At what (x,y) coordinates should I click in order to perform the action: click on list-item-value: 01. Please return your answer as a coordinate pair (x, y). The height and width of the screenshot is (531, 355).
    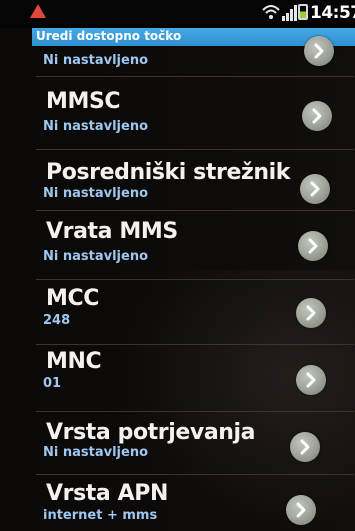
    Looking at the image, I should click on (52, 383).